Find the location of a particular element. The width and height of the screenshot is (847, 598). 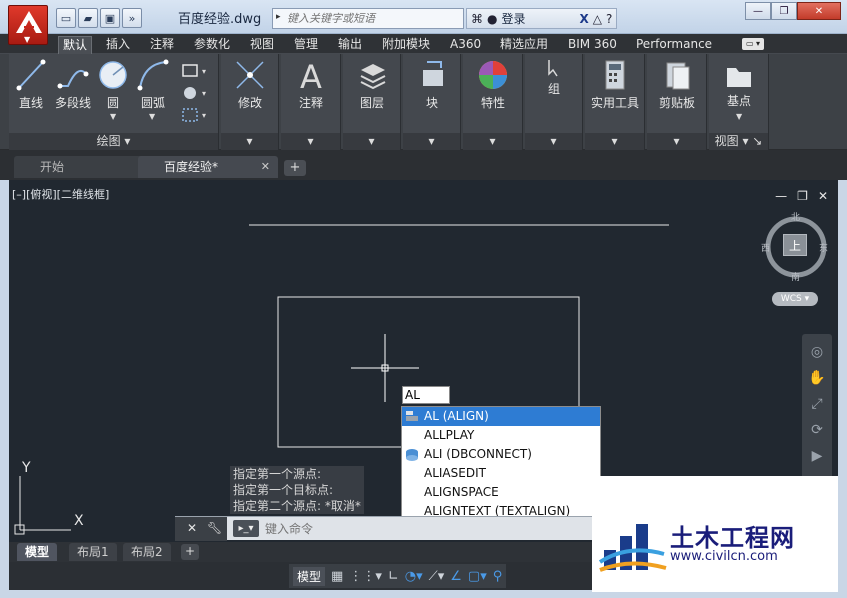

pan-hand-icon: ✋ is located at coordinates (817, 378).